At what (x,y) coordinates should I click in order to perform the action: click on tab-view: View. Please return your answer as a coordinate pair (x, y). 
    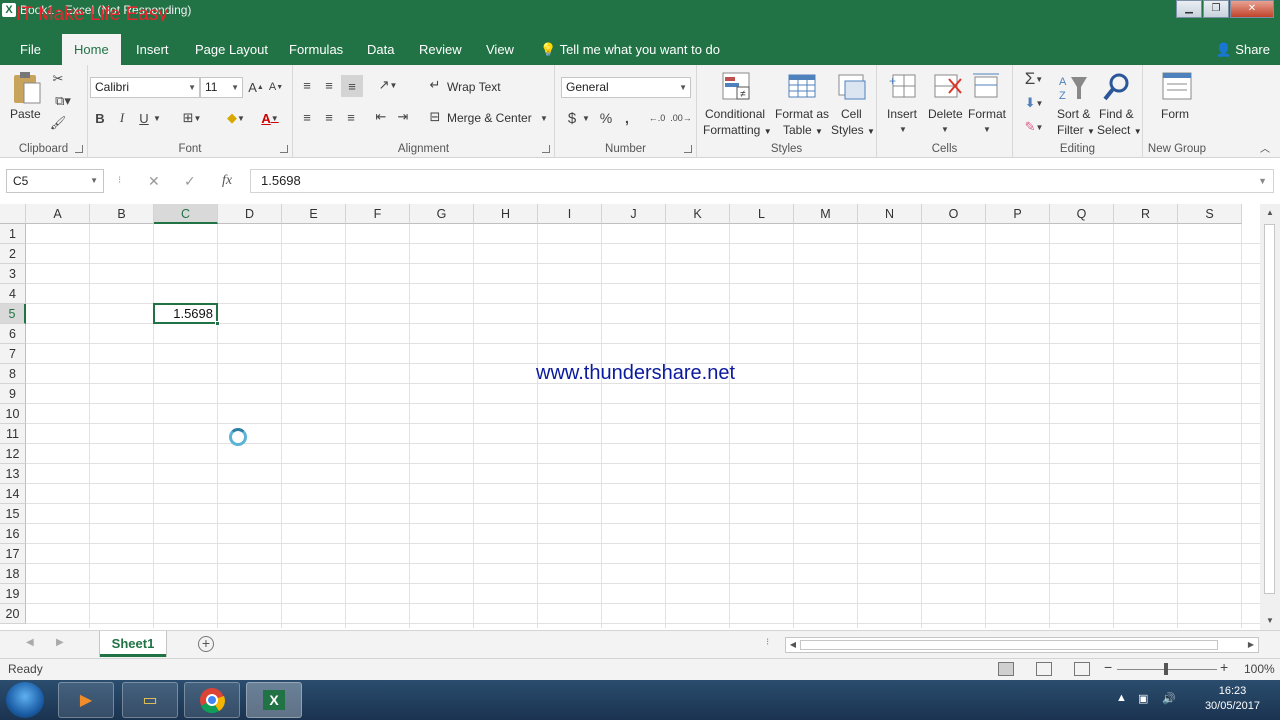
    Looking at the image, I should click on (500, 49).